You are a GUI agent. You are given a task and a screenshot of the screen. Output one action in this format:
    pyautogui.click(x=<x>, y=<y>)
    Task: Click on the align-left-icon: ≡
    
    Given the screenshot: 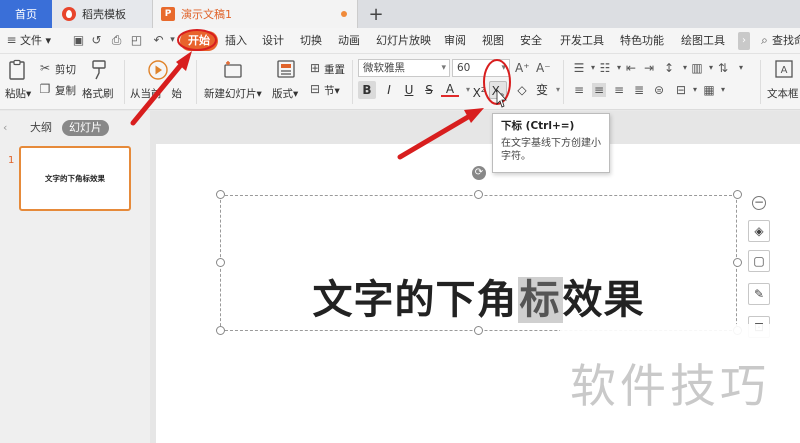 What is the action you would take?
    pyautogui.click(x=579, y=90)
    